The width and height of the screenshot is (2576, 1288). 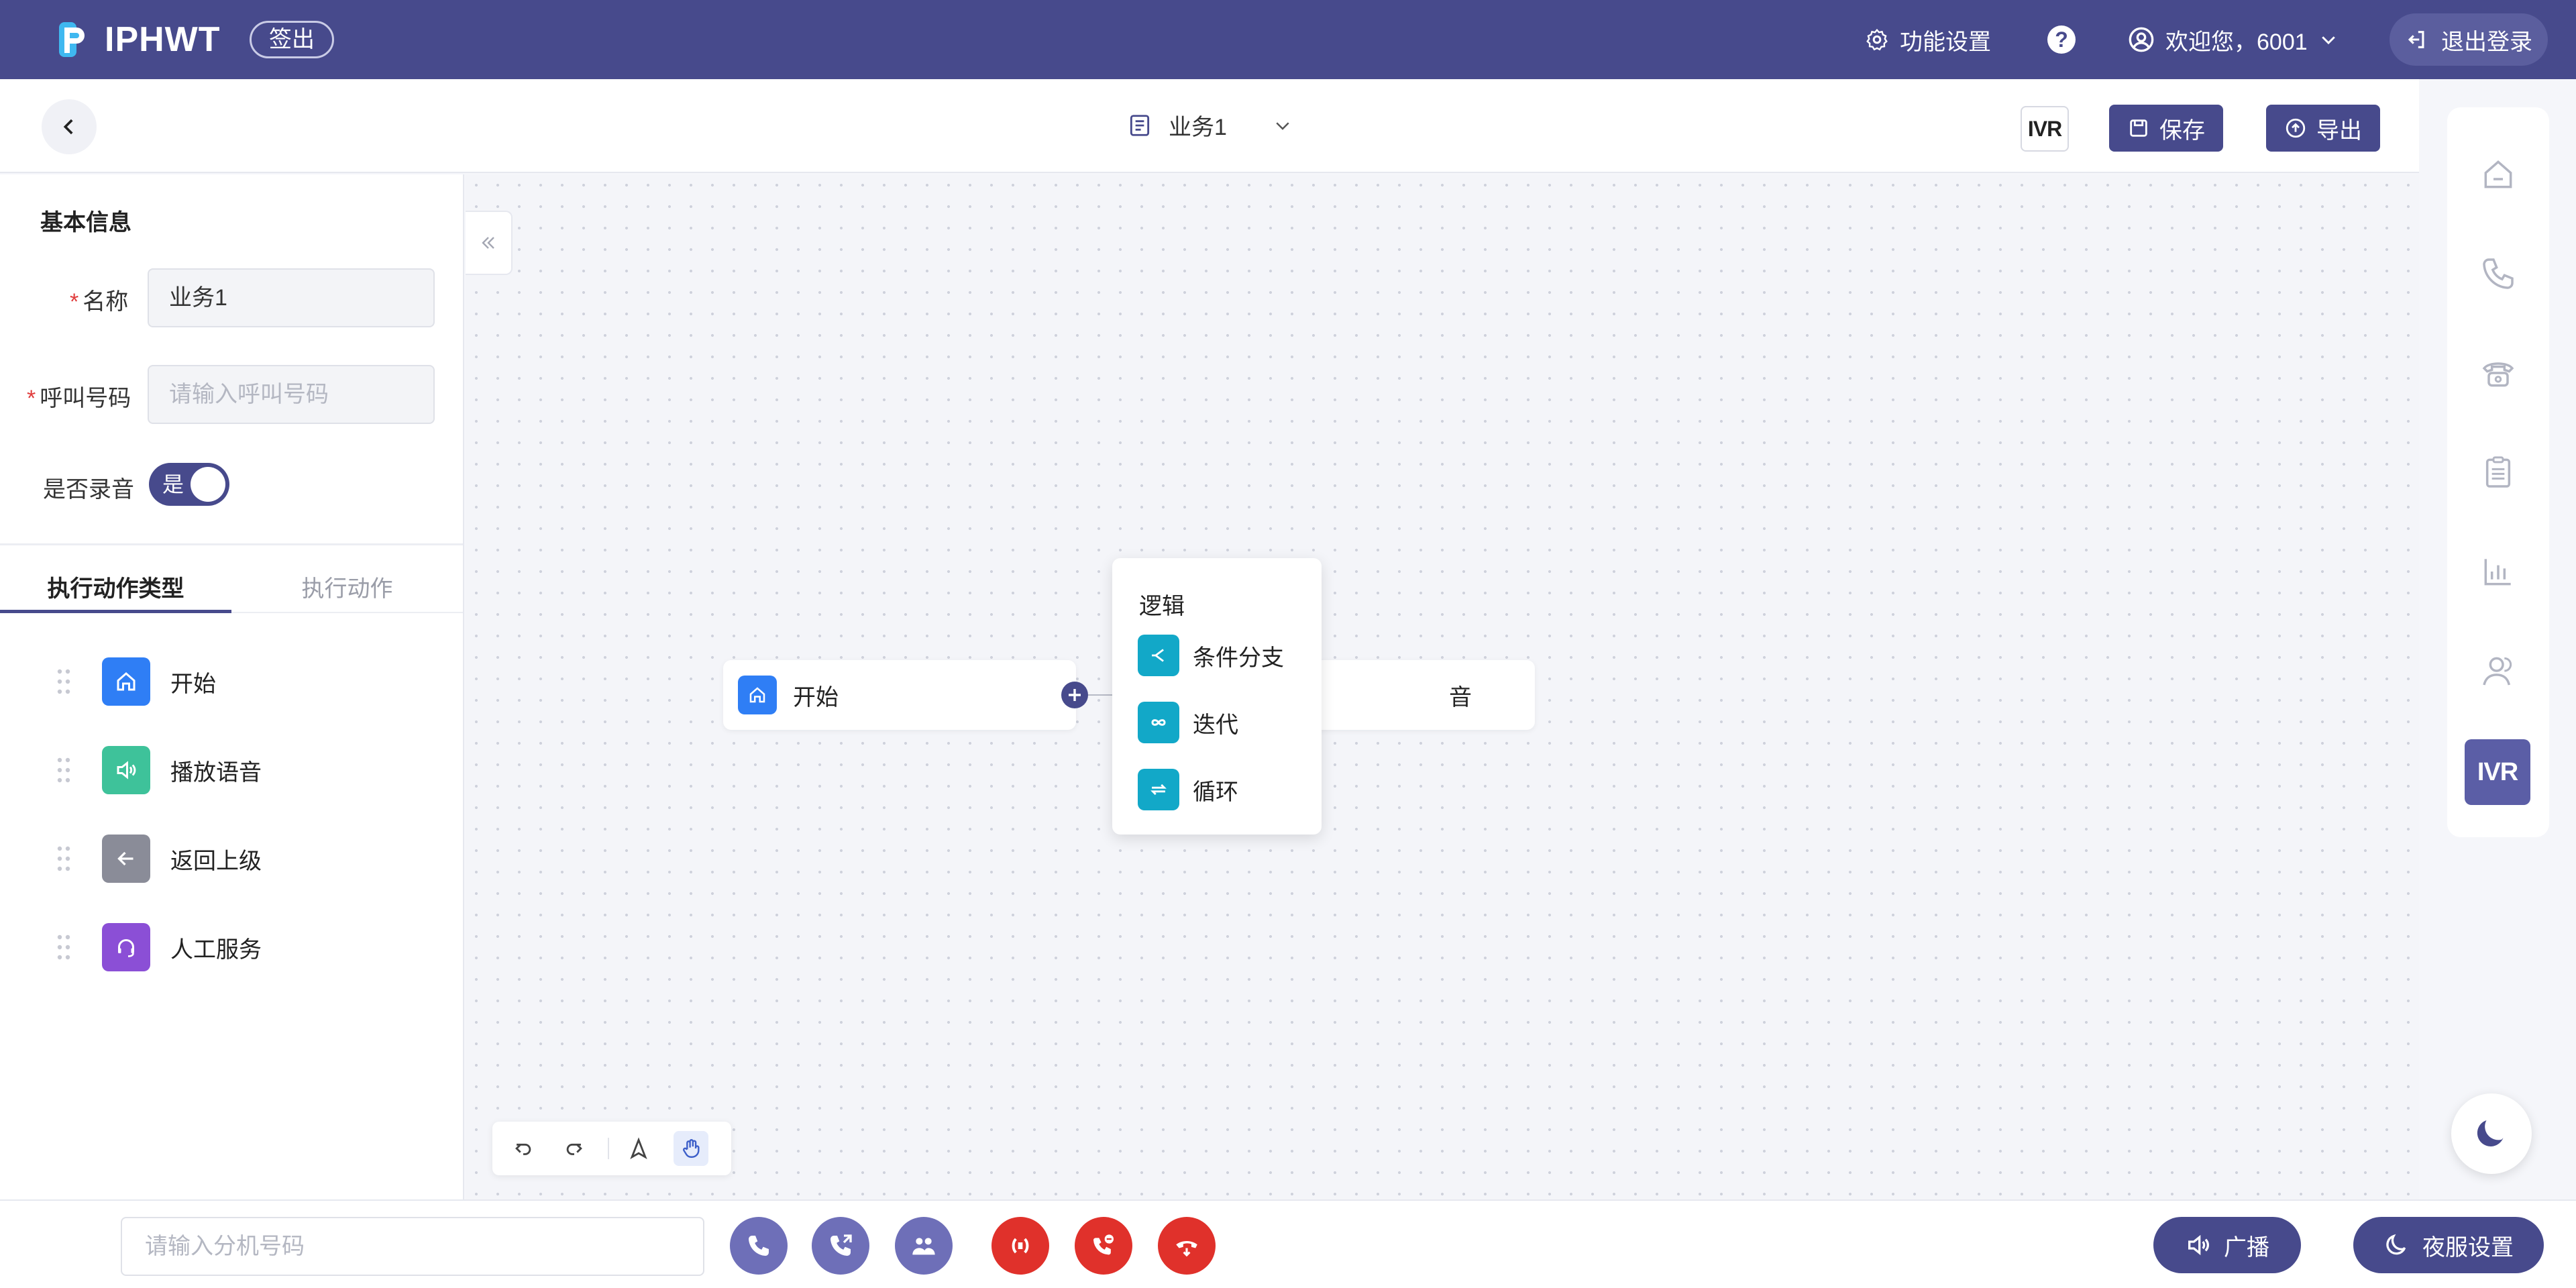 I want to click on popover-item-label: 循环, so click(x=1215, y=792).